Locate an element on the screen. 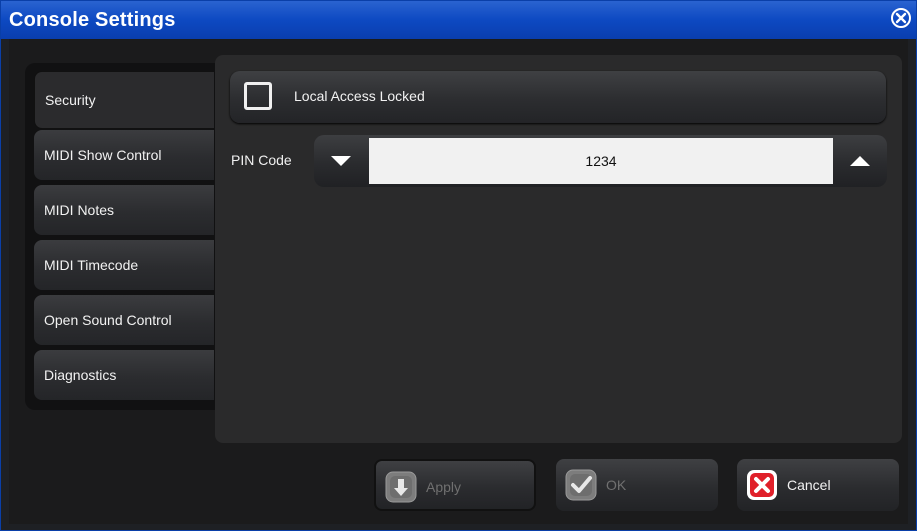  triangle-down-icon is located at coordinates (341, 161).